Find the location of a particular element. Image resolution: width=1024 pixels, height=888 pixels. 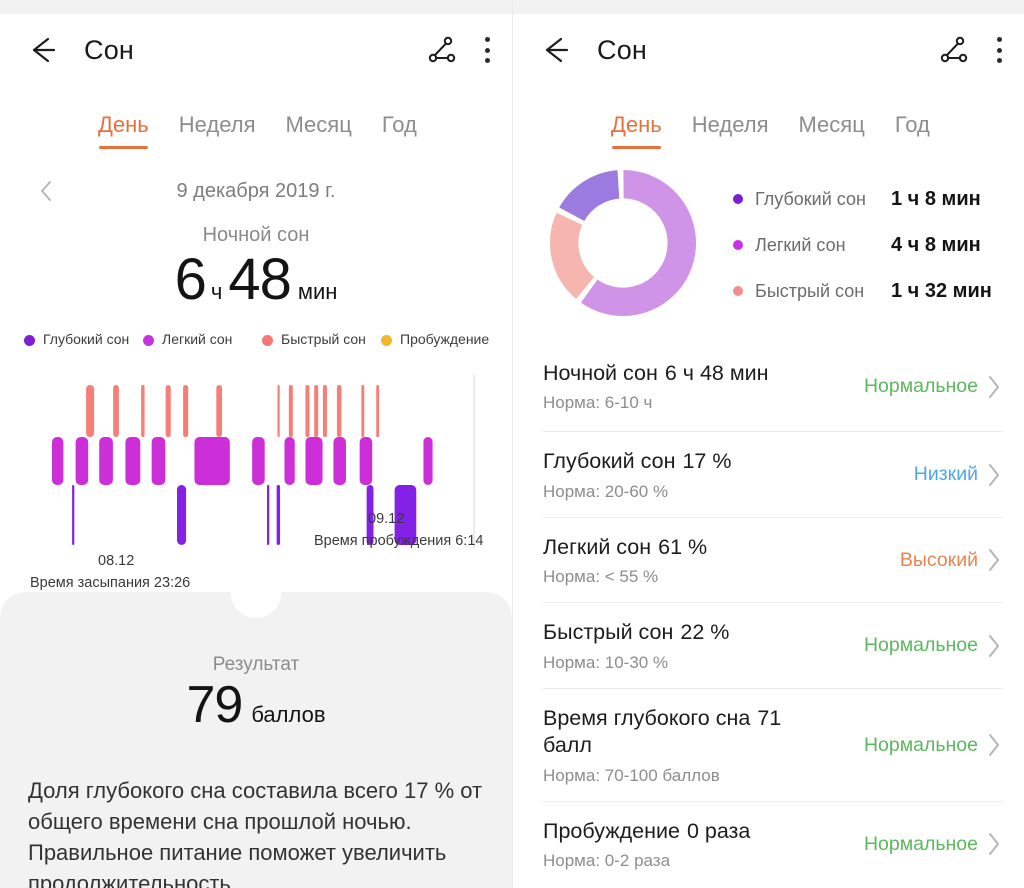

legend-item-awake: Пробуждение is located at coordinates (440, 340).